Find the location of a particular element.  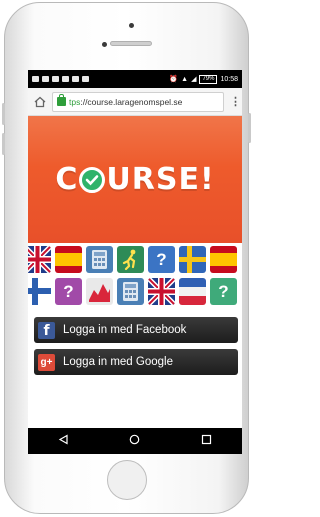

signal-icon: ◢ is located at coordinates (194, 79).